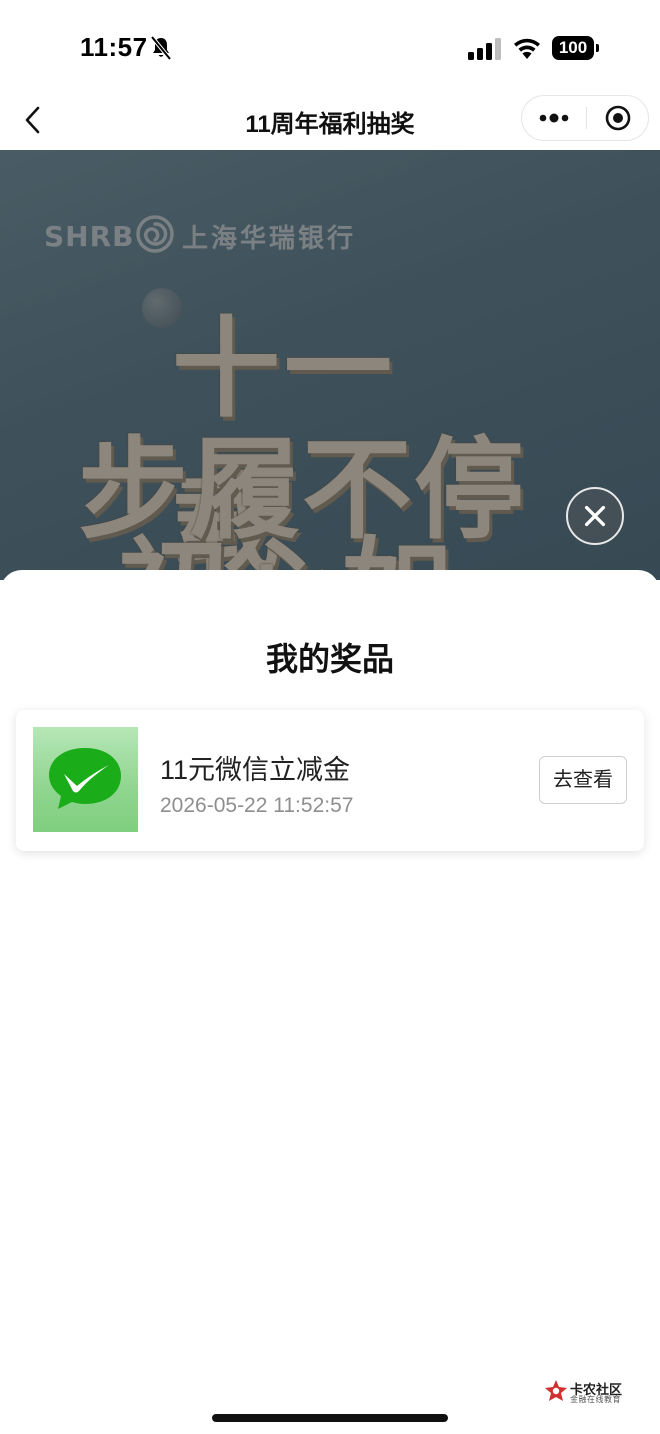  I want to click on battery-indicator: 100, so click(576, 48).